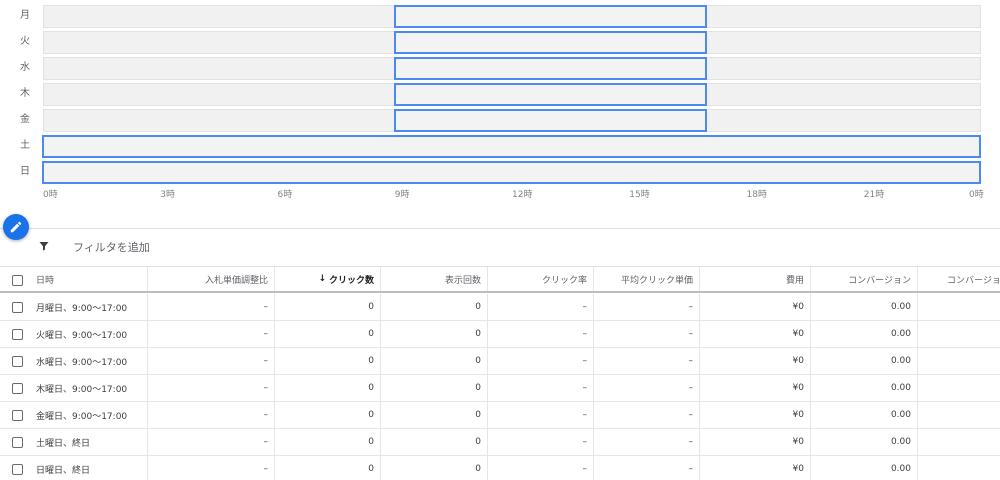 Image resolution: width=1000 pixels, height=480 pixels. Describe the element at coordinates (351, 280) in the screenshot. I see `column-header-label: クリック数` at that location.